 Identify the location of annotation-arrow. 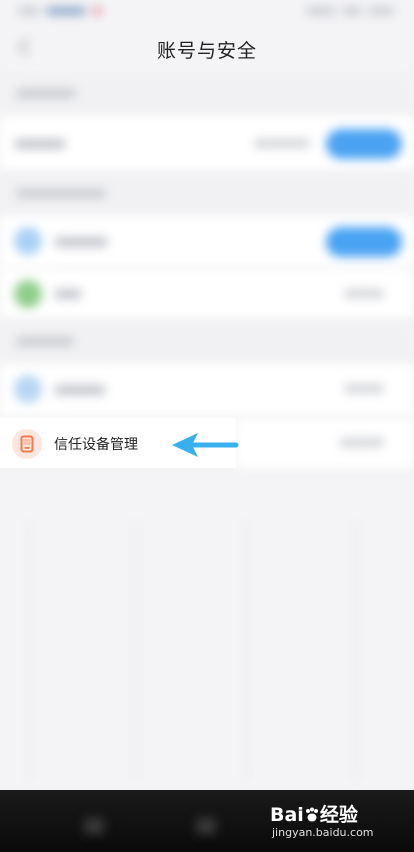
(204, 447).